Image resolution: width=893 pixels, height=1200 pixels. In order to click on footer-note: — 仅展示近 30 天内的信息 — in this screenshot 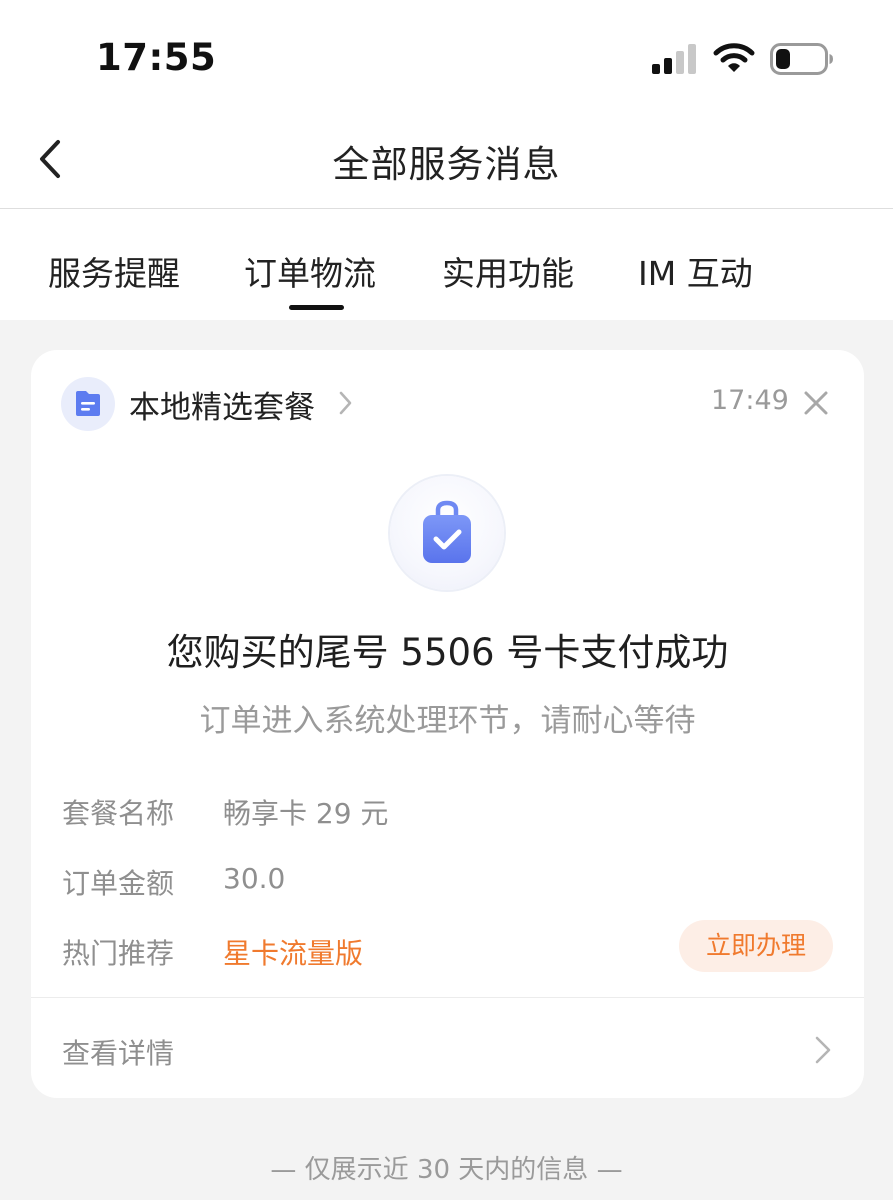, I will do `click(446, 1170)`.